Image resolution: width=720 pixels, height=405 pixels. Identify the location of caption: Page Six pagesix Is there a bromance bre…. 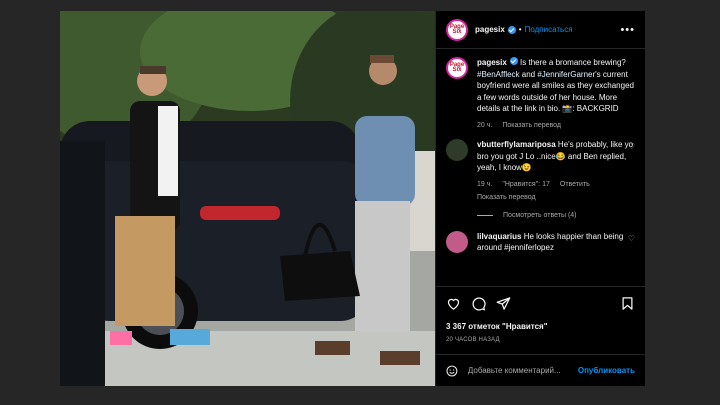
(540, 94).